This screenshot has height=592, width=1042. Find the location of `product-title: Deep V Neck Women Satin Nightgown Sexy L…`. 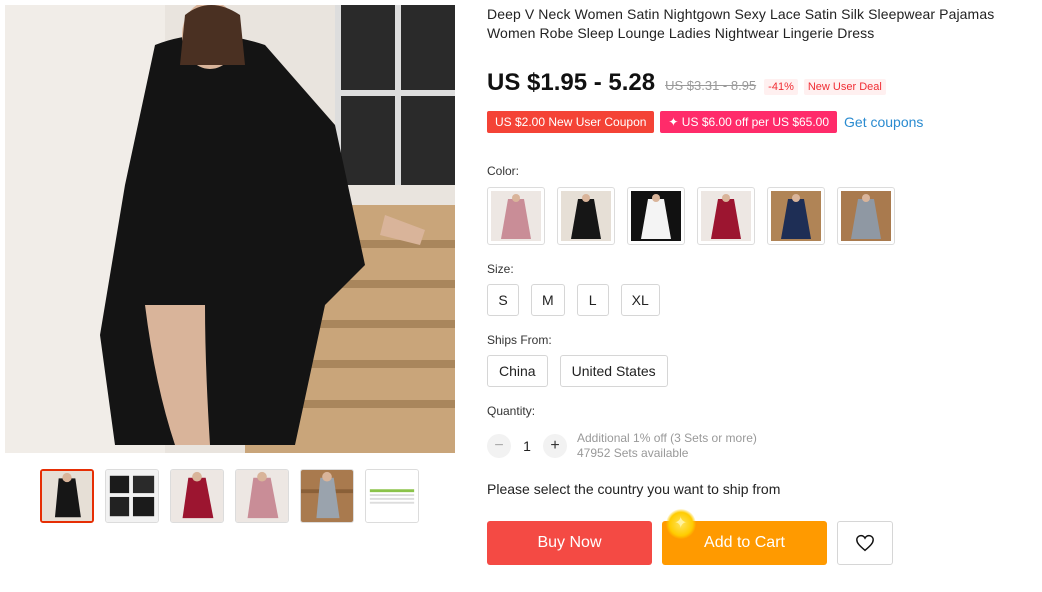

product-title: Deep V Neck Women Satin Nightgown Sexy L… is located at coordinates (741, 23).